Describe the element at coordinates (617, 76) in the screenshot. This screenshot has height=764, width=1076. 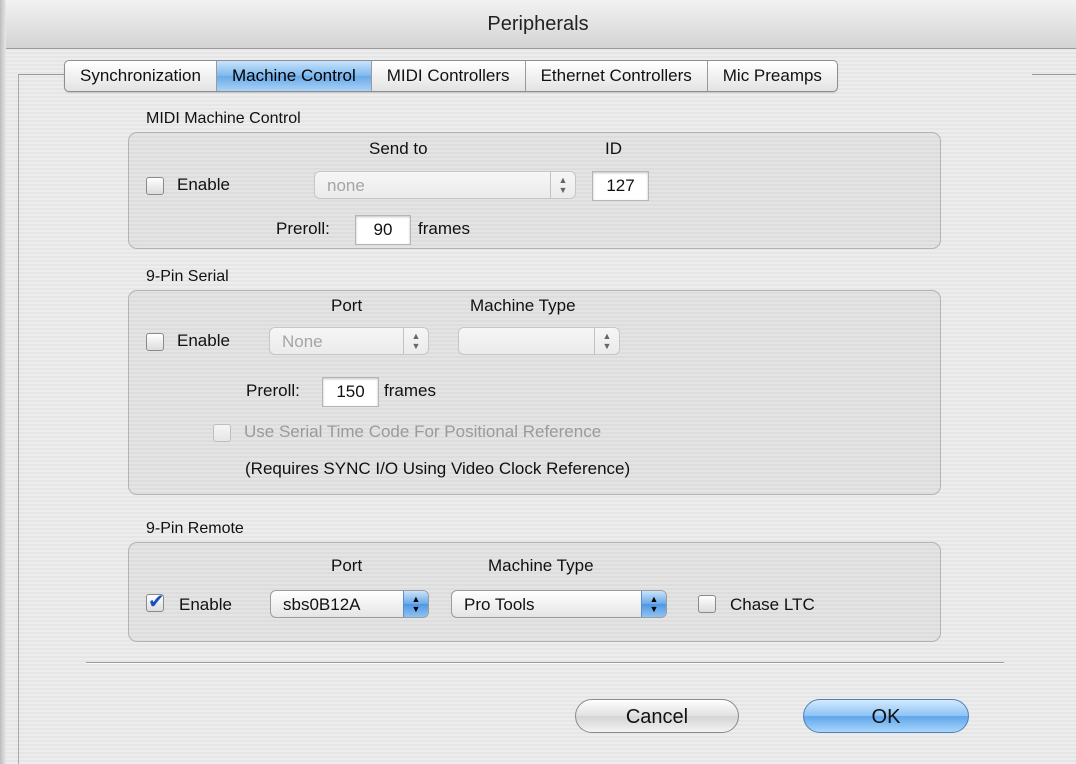
I see `tab-ethernet-controllers: Ethernet Controllers` at that location.